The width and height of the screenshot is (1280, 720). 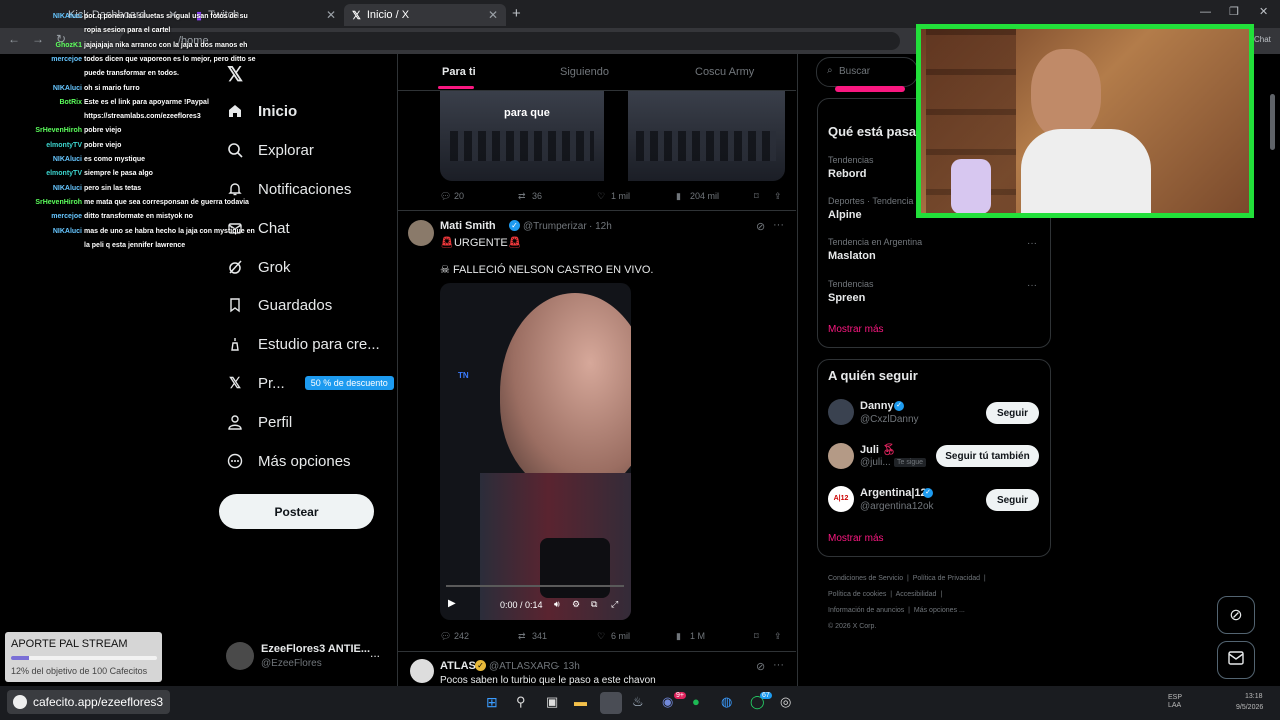 I want to click on windows-start-icon: ⊞, so click(x=492, y=702).